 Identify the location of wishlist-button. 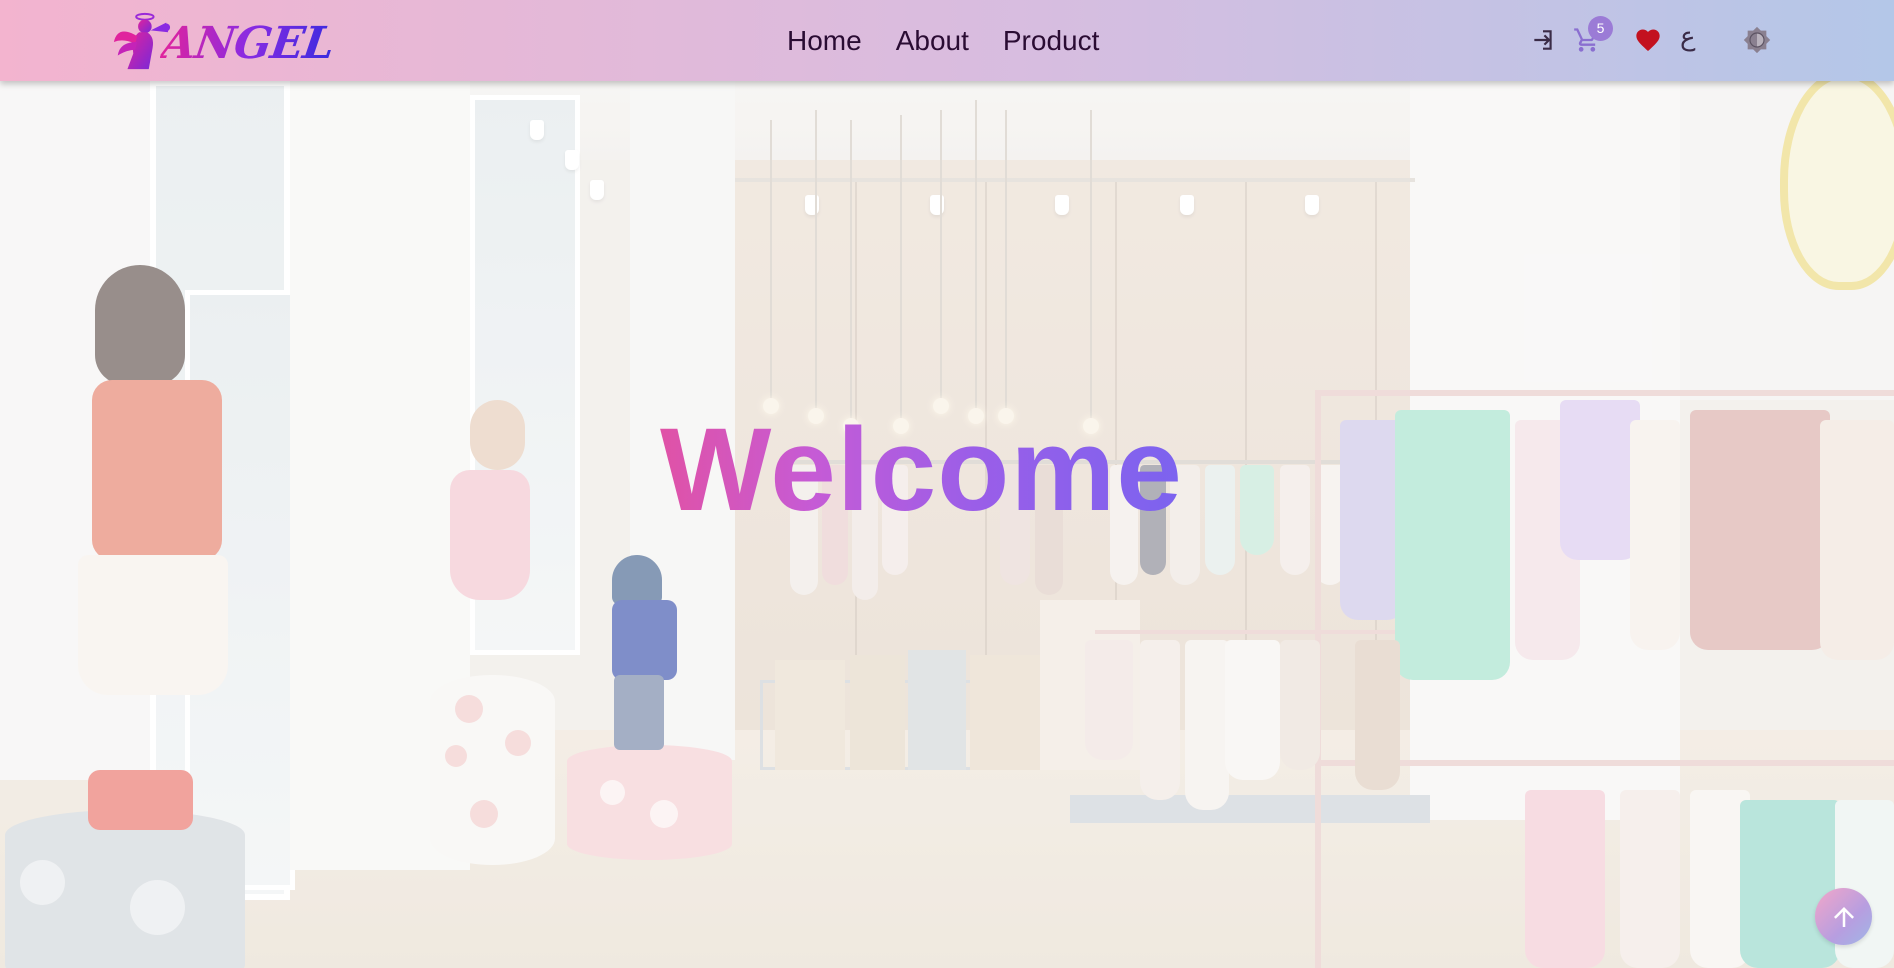
(1648, 40).